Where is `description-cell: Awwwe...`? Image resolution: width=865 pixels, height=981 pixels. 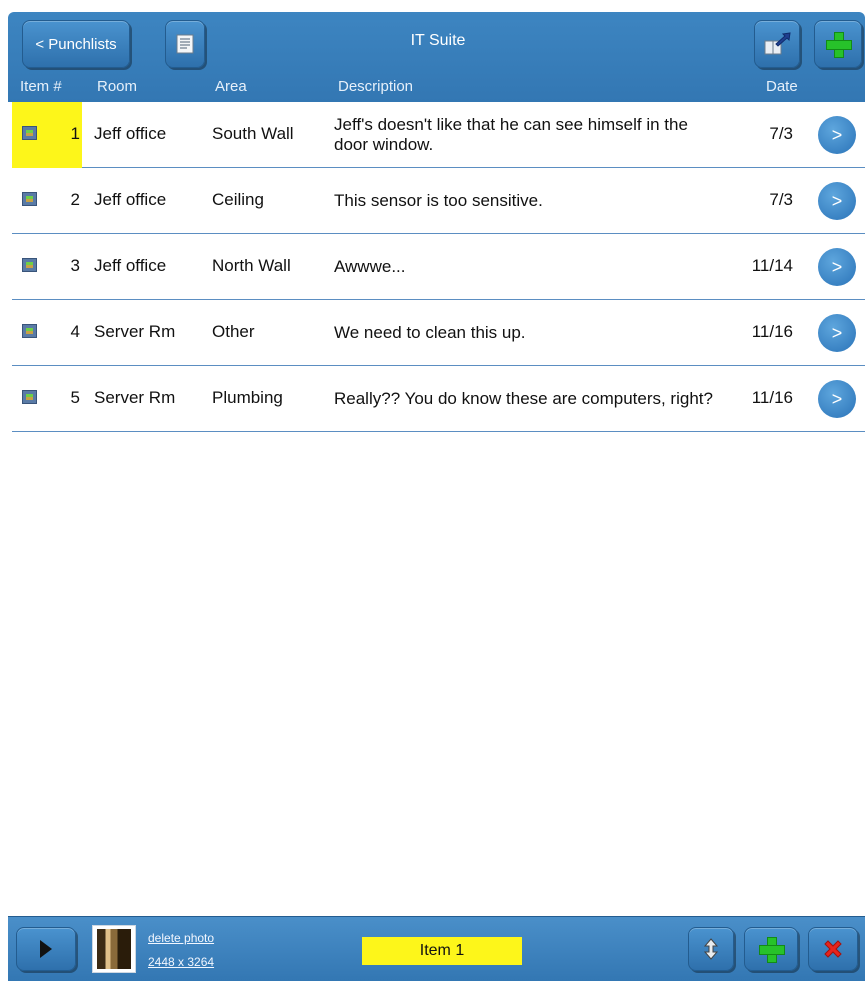
description-cell: Awwwe... is located at coordinates (370, 266).